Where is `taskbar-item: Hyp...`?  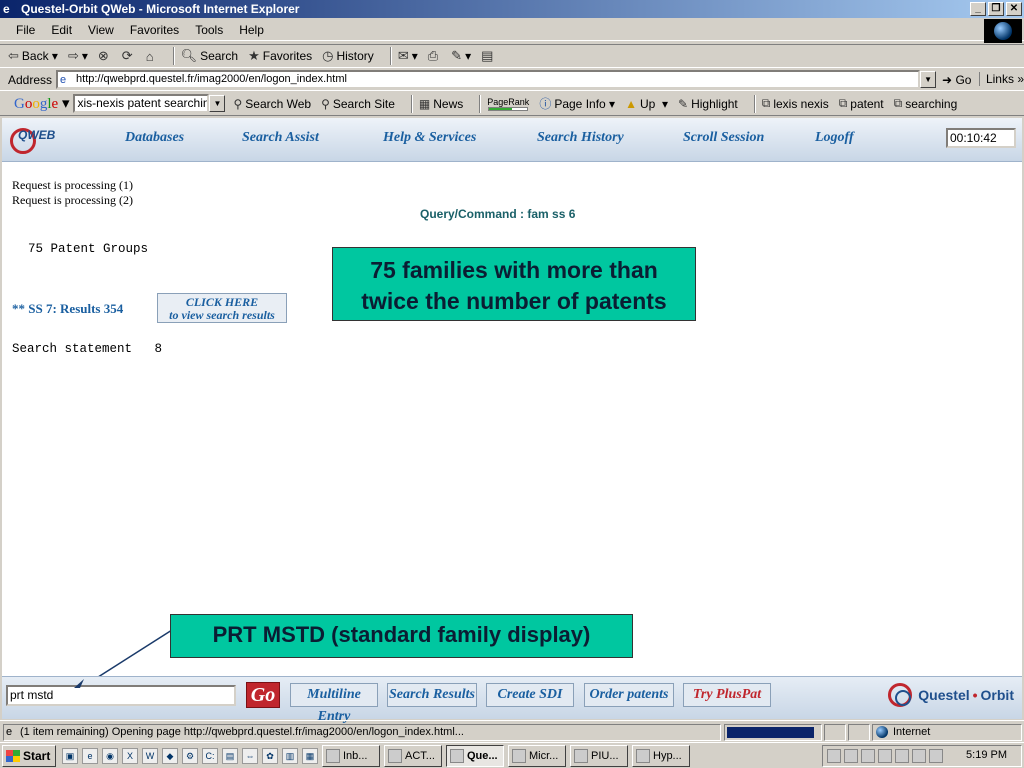
taskbar-item: Hyp... is located at coordinates (661, 755).